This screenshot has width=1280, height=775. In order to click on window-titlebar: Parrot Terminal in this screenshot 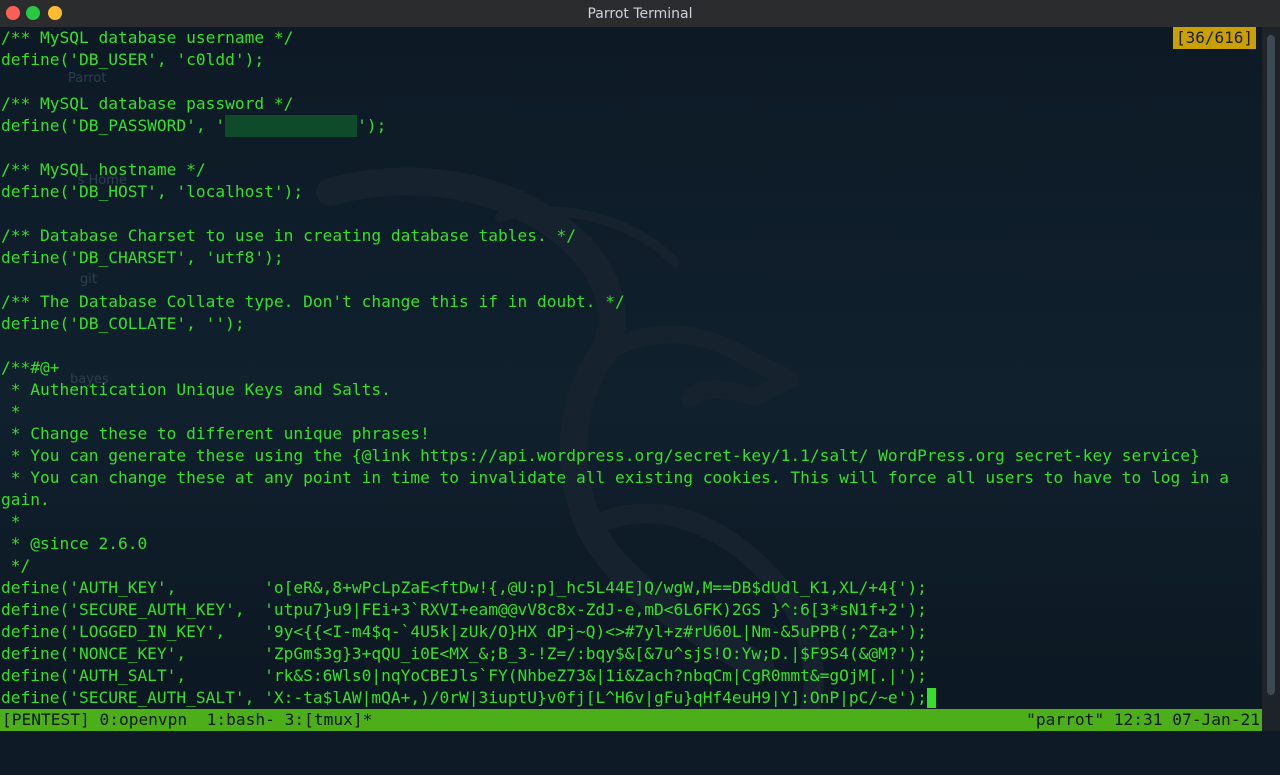, I will do `click(640, 13)`.